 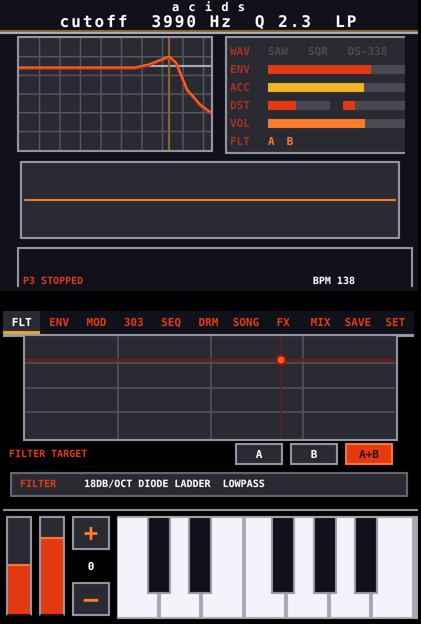 What do you see at coordinates (281, 360) in the screenshot?
I see `pad-cursor` at bounding box center [281, 360].